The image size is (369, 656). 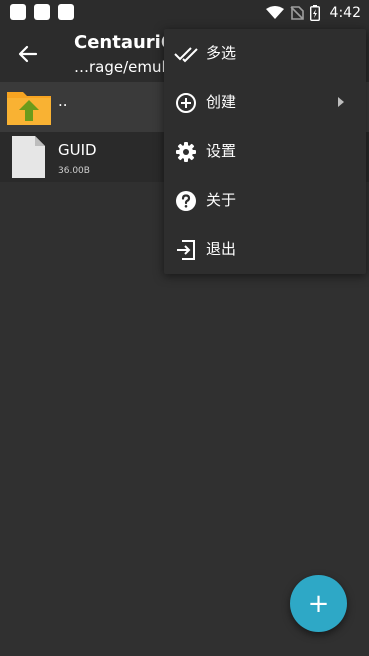 What do you see at coordinates (265, 249) in the screenshot?
I see `menu-item-exit: 退出` at bounding box center [265, 249].